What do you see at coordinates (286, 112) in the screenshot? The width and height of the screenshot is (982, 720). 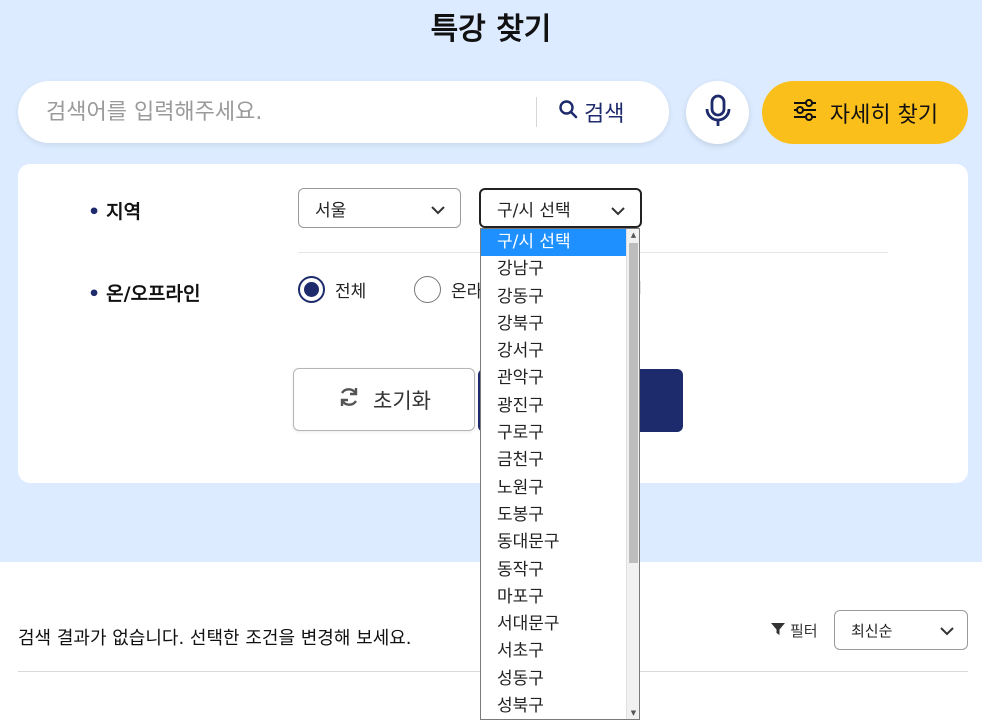 I see `search-input` at bounding box center [286, 112].